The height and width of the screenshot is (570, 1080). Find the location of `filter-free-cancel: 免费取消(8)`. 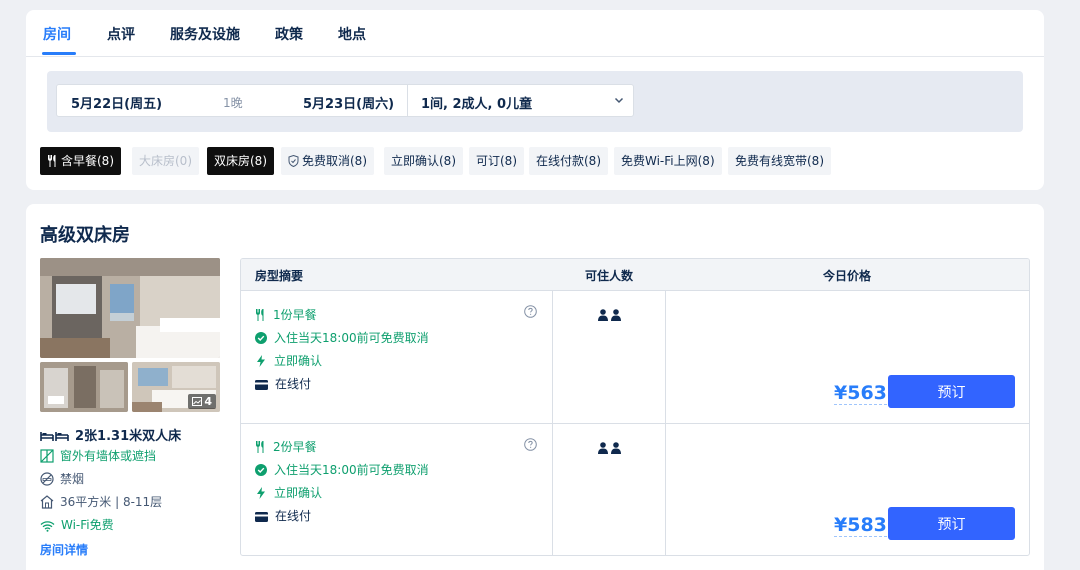

filter-free-cancel: 免费取消(8) is located at coordinates (327, 161).